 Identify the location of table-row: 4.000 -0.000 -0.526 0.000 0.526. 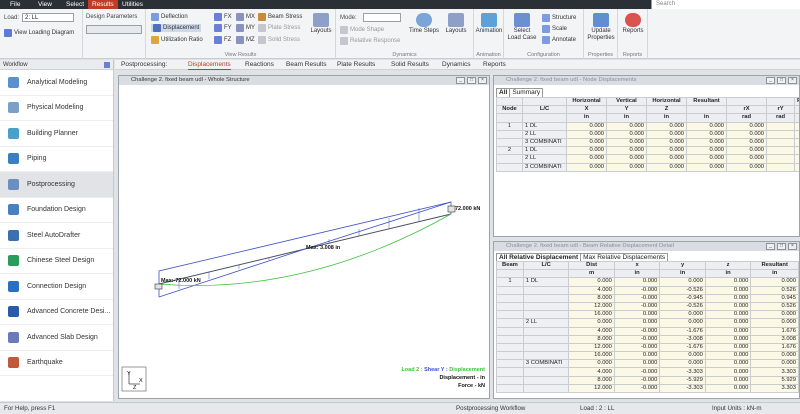
(647, 290).